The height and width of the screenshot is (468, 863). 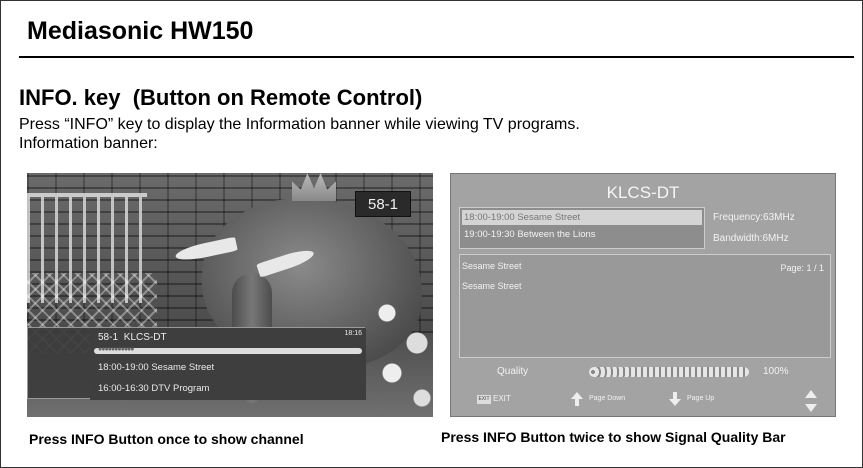 What do you see at coordinates (383, 204) in the screenshot?
I see `channel-number-osd: 58-1` at bounding box center [383, 204].